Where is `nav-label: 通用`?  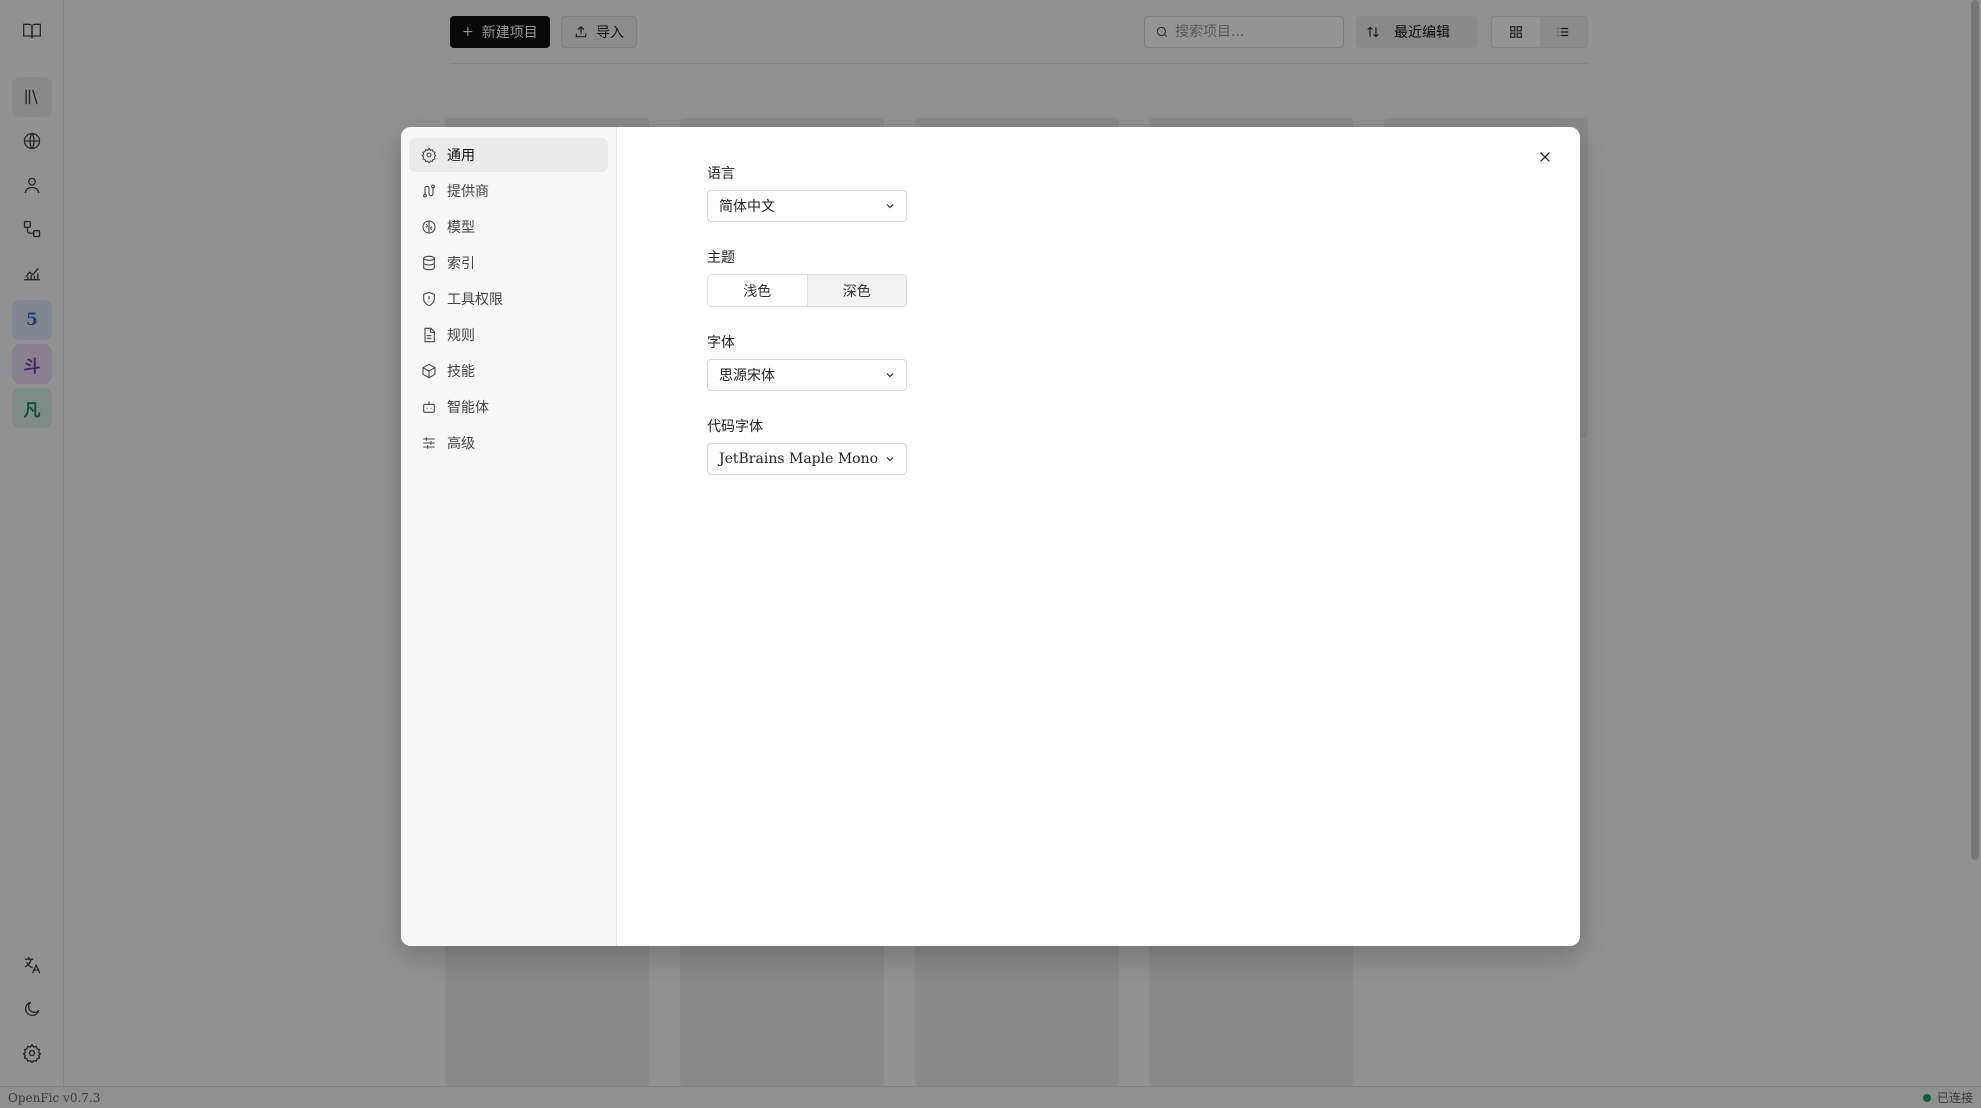 nav-label: 通用 is located at coordinates (461, 156).